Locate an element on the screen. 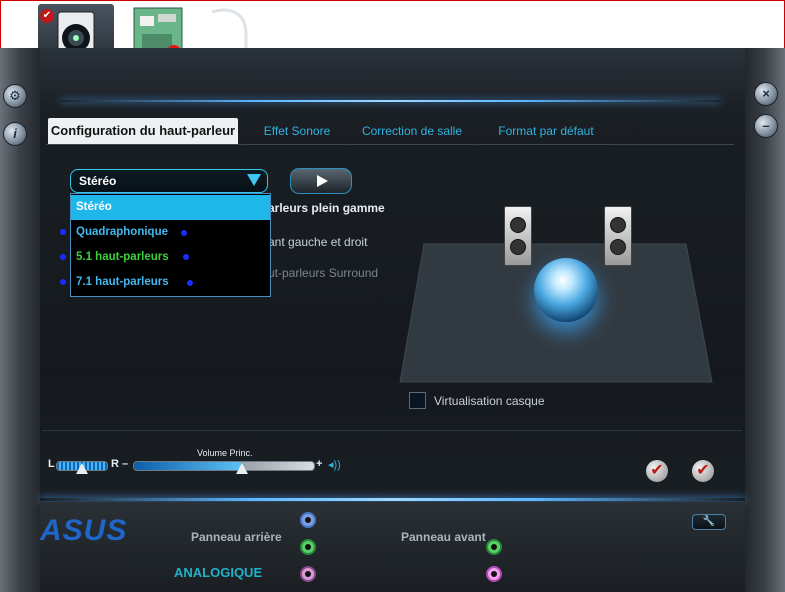  header-glow is located at coordinates (390, 101).